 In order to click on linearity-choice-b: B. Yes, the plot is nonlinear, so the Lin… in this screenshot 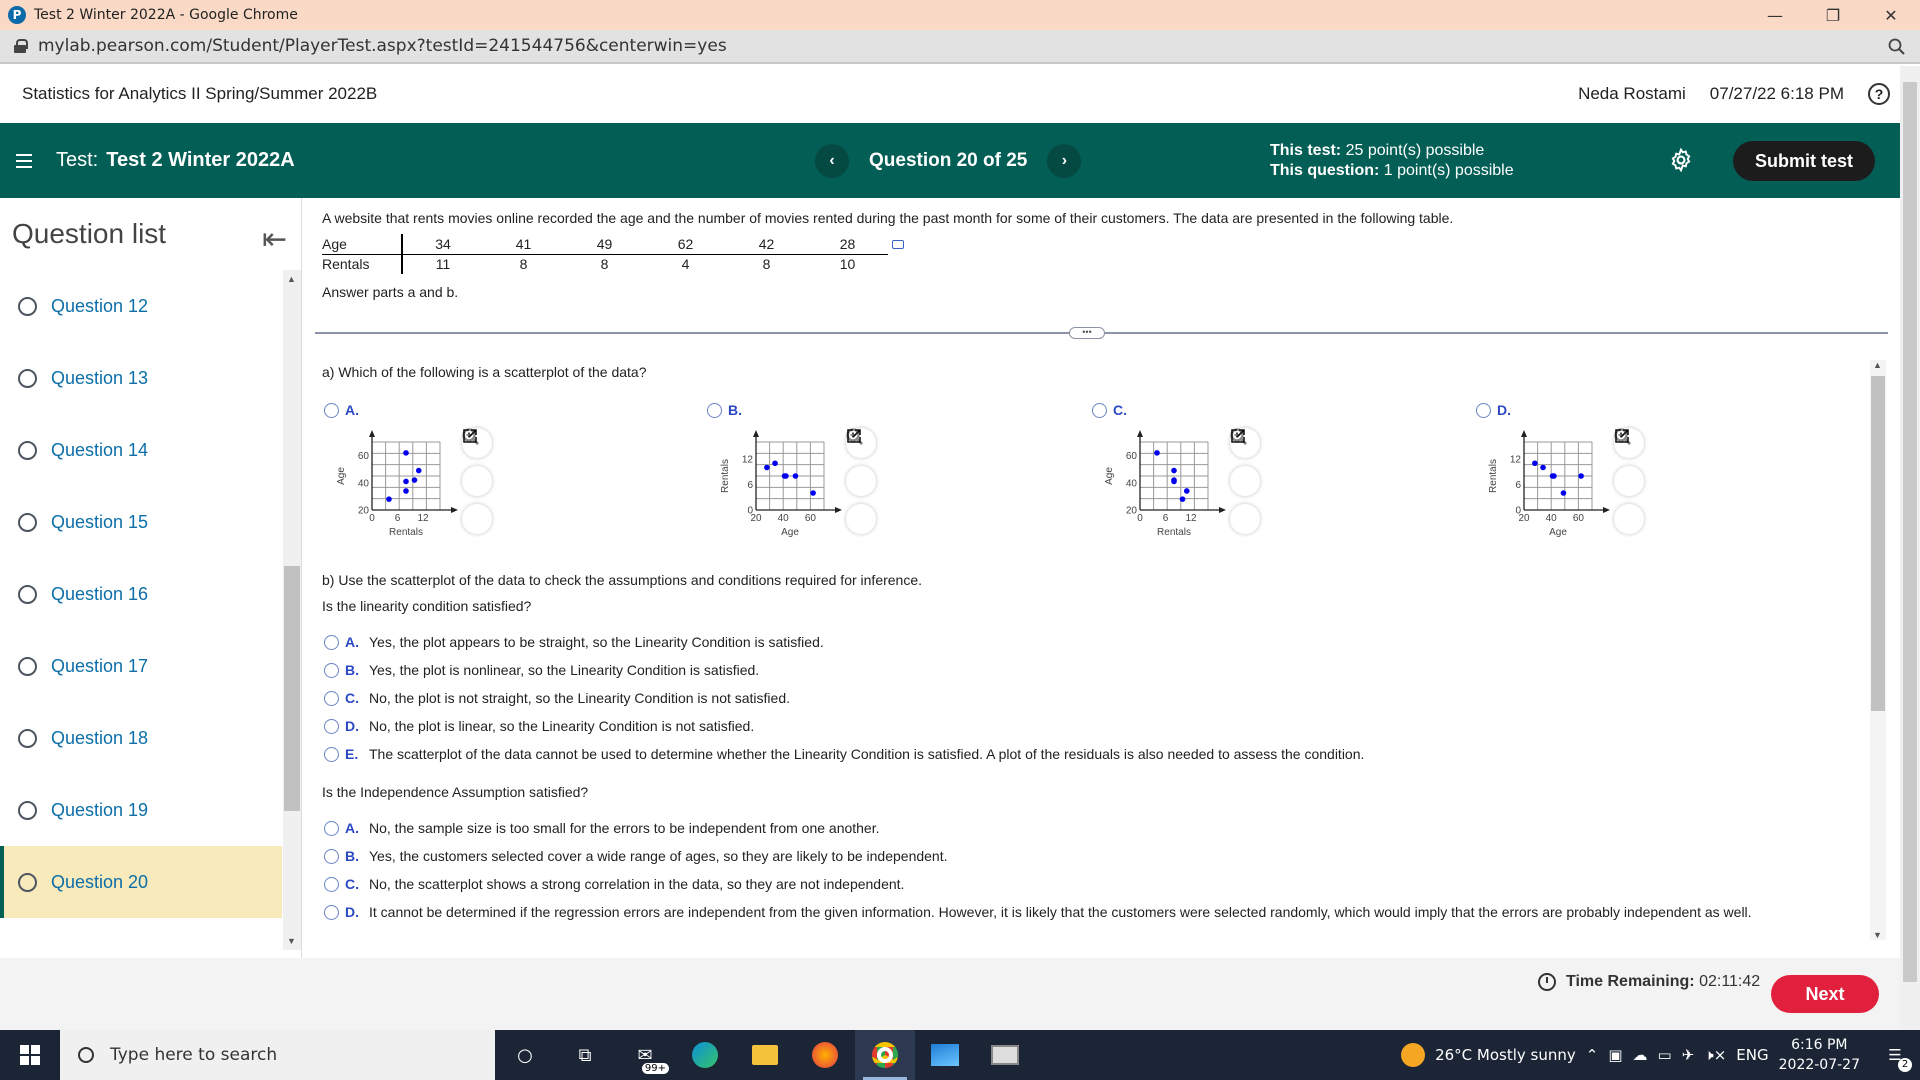, I will do `click(541, 670)`.